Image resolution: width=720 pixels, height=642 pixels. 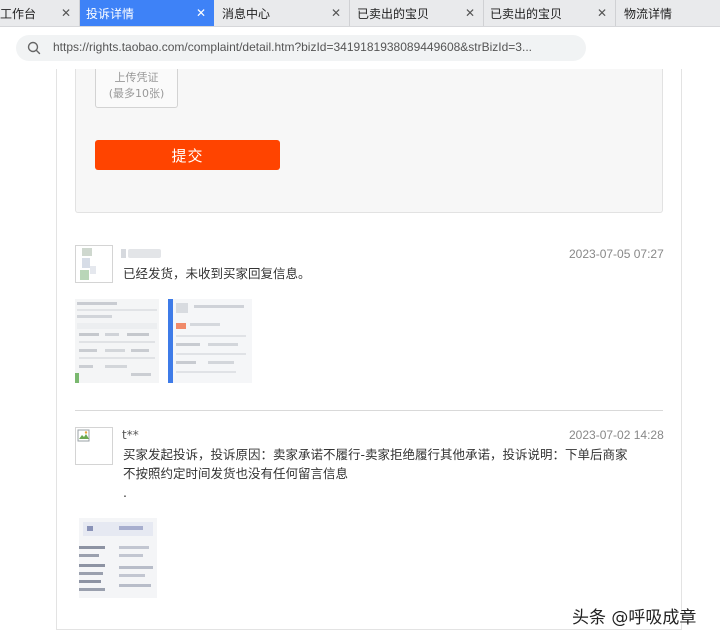 I want to click on search-icon, so click(x=34, y=48).